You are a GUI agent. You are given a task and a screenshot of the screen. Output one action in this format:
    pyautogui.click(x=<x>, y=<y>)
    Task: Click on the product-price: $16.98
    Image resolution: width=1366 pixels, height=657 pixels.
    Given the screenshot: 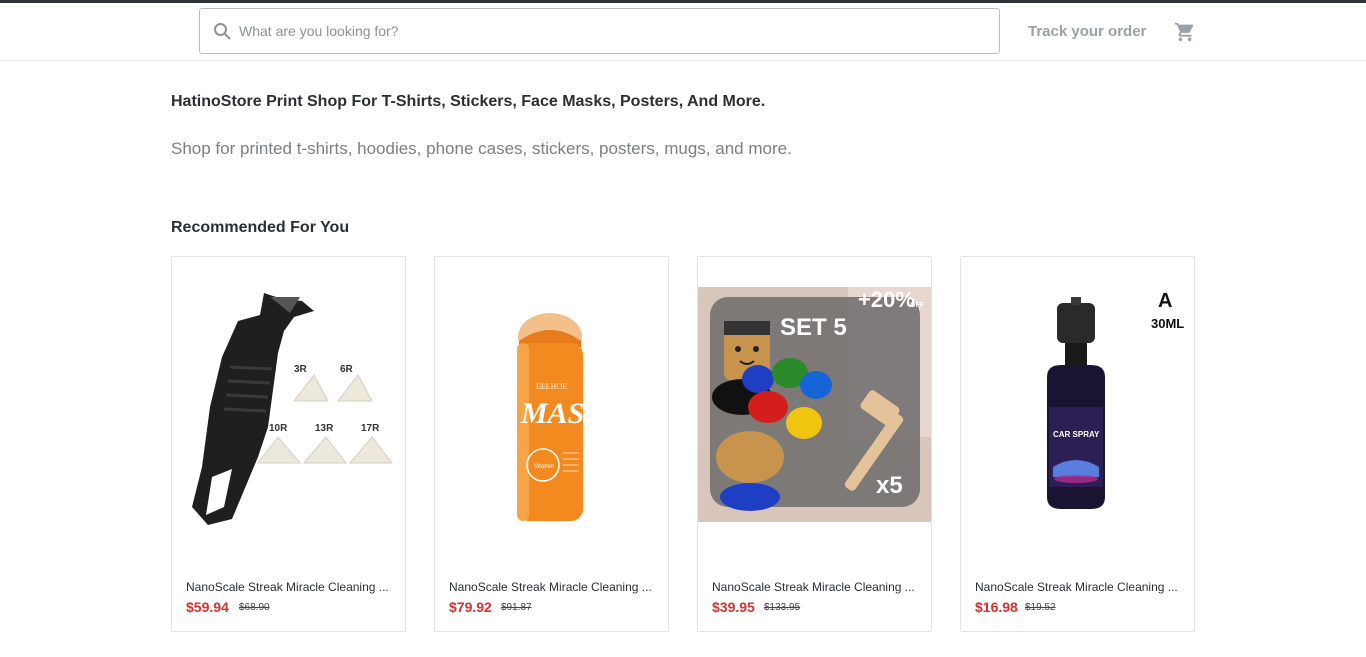 What is the action you would take?
    pyautogui.click(x=996, y=607)
    